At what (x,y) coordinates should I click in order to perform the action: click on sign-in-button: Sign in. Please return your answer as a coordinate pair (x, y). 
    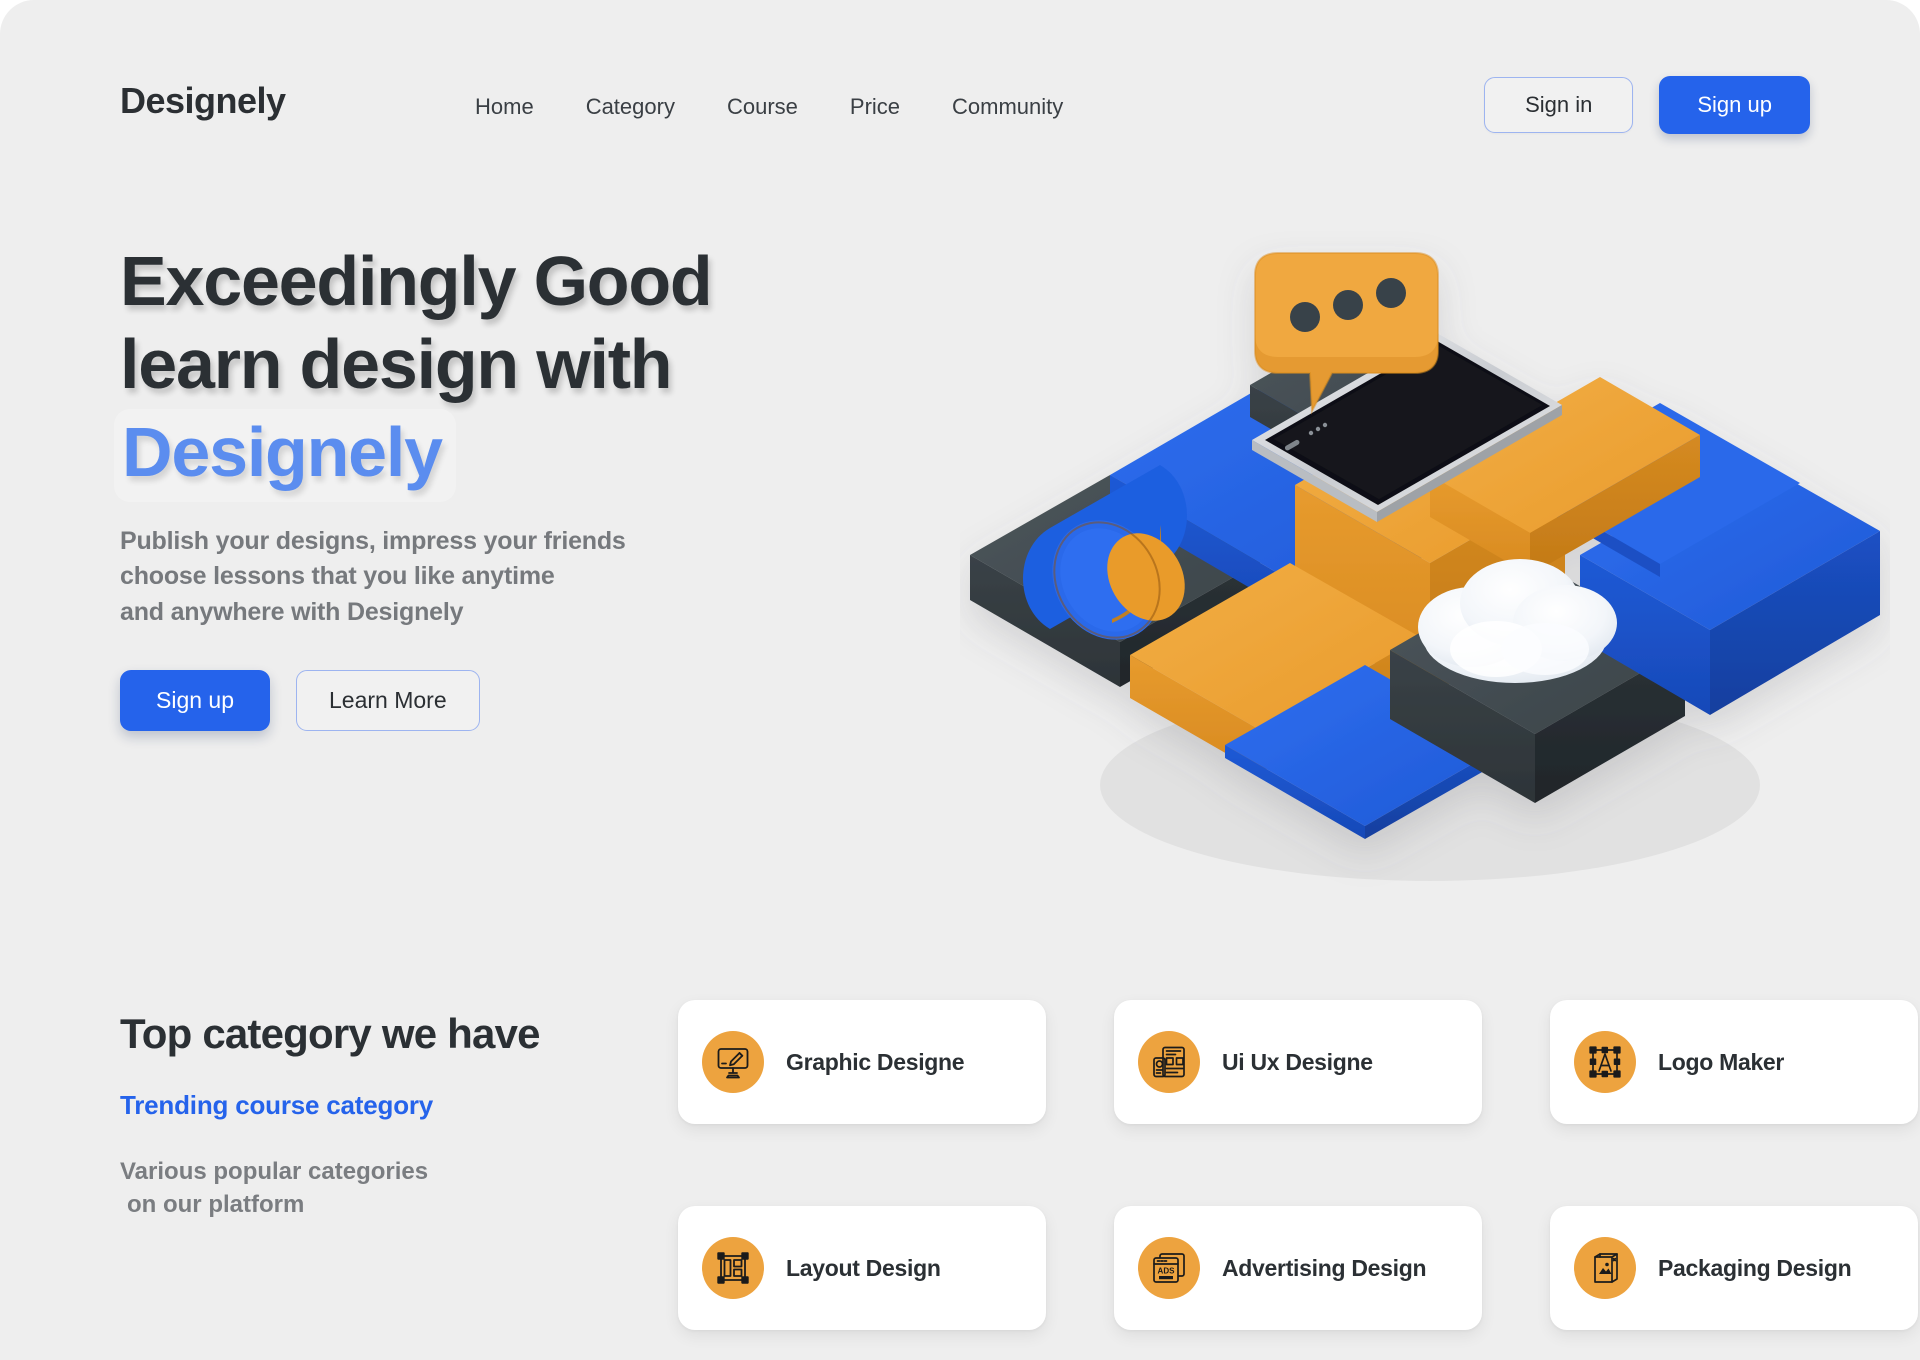
    Looking at the image, I should click on (1559, 105).